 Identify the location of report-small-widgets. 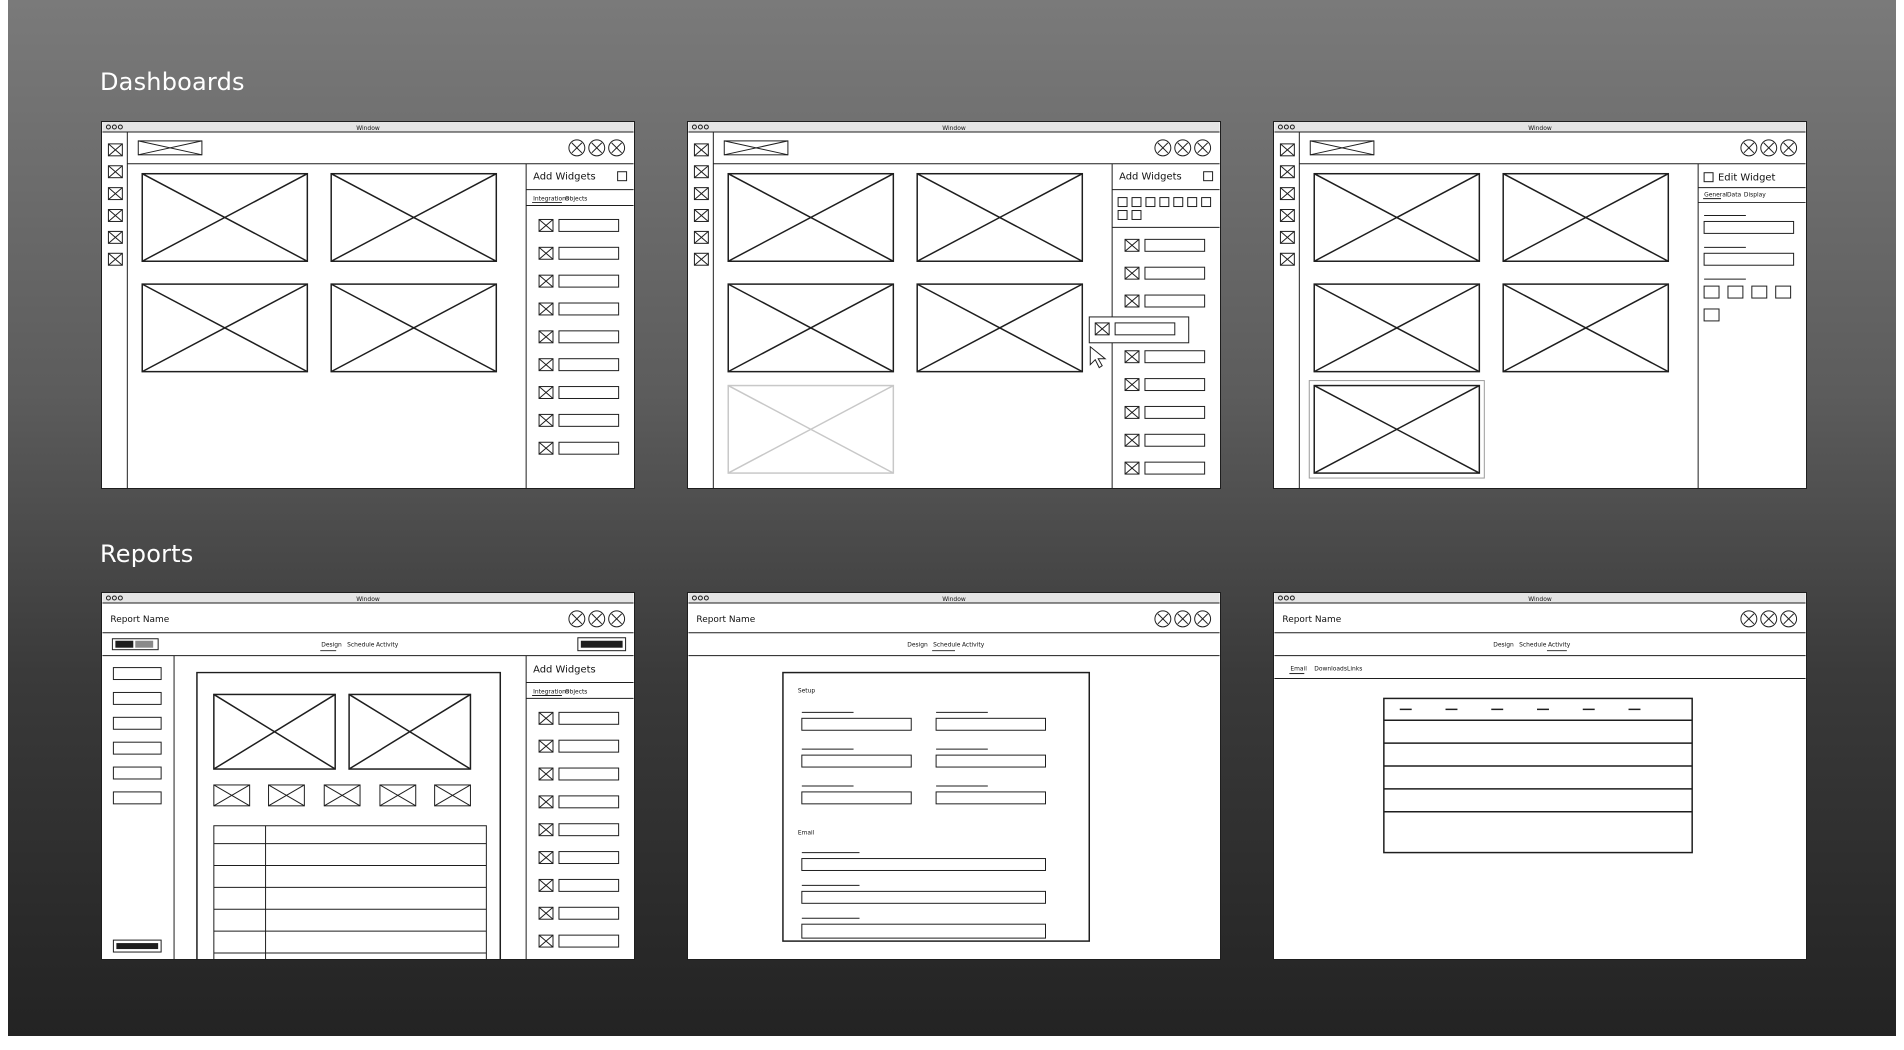
(342, 795).